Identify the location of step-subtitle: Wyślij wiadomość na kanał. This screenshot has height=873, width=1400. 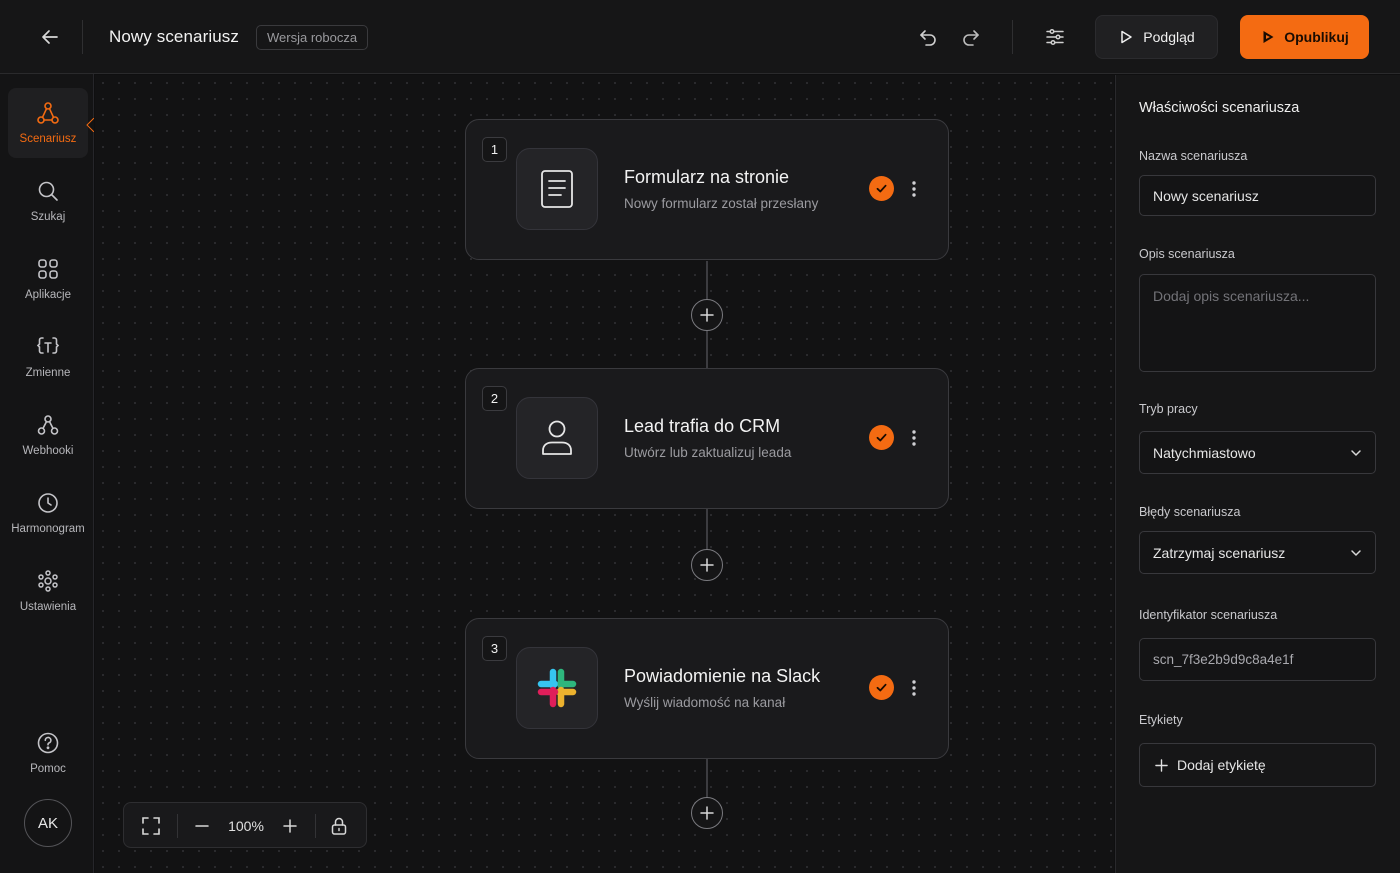
(705, 702).